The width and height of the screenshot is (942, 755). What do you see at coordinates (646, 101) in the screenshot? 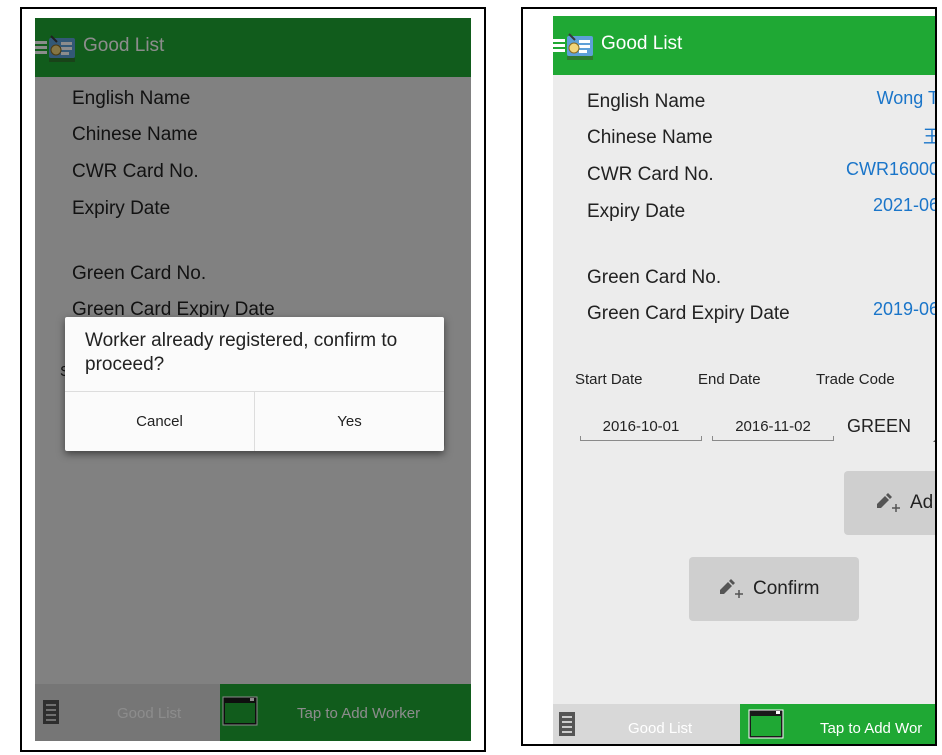
I see `label-english-name: English Name` at bounding box center [646, 101].